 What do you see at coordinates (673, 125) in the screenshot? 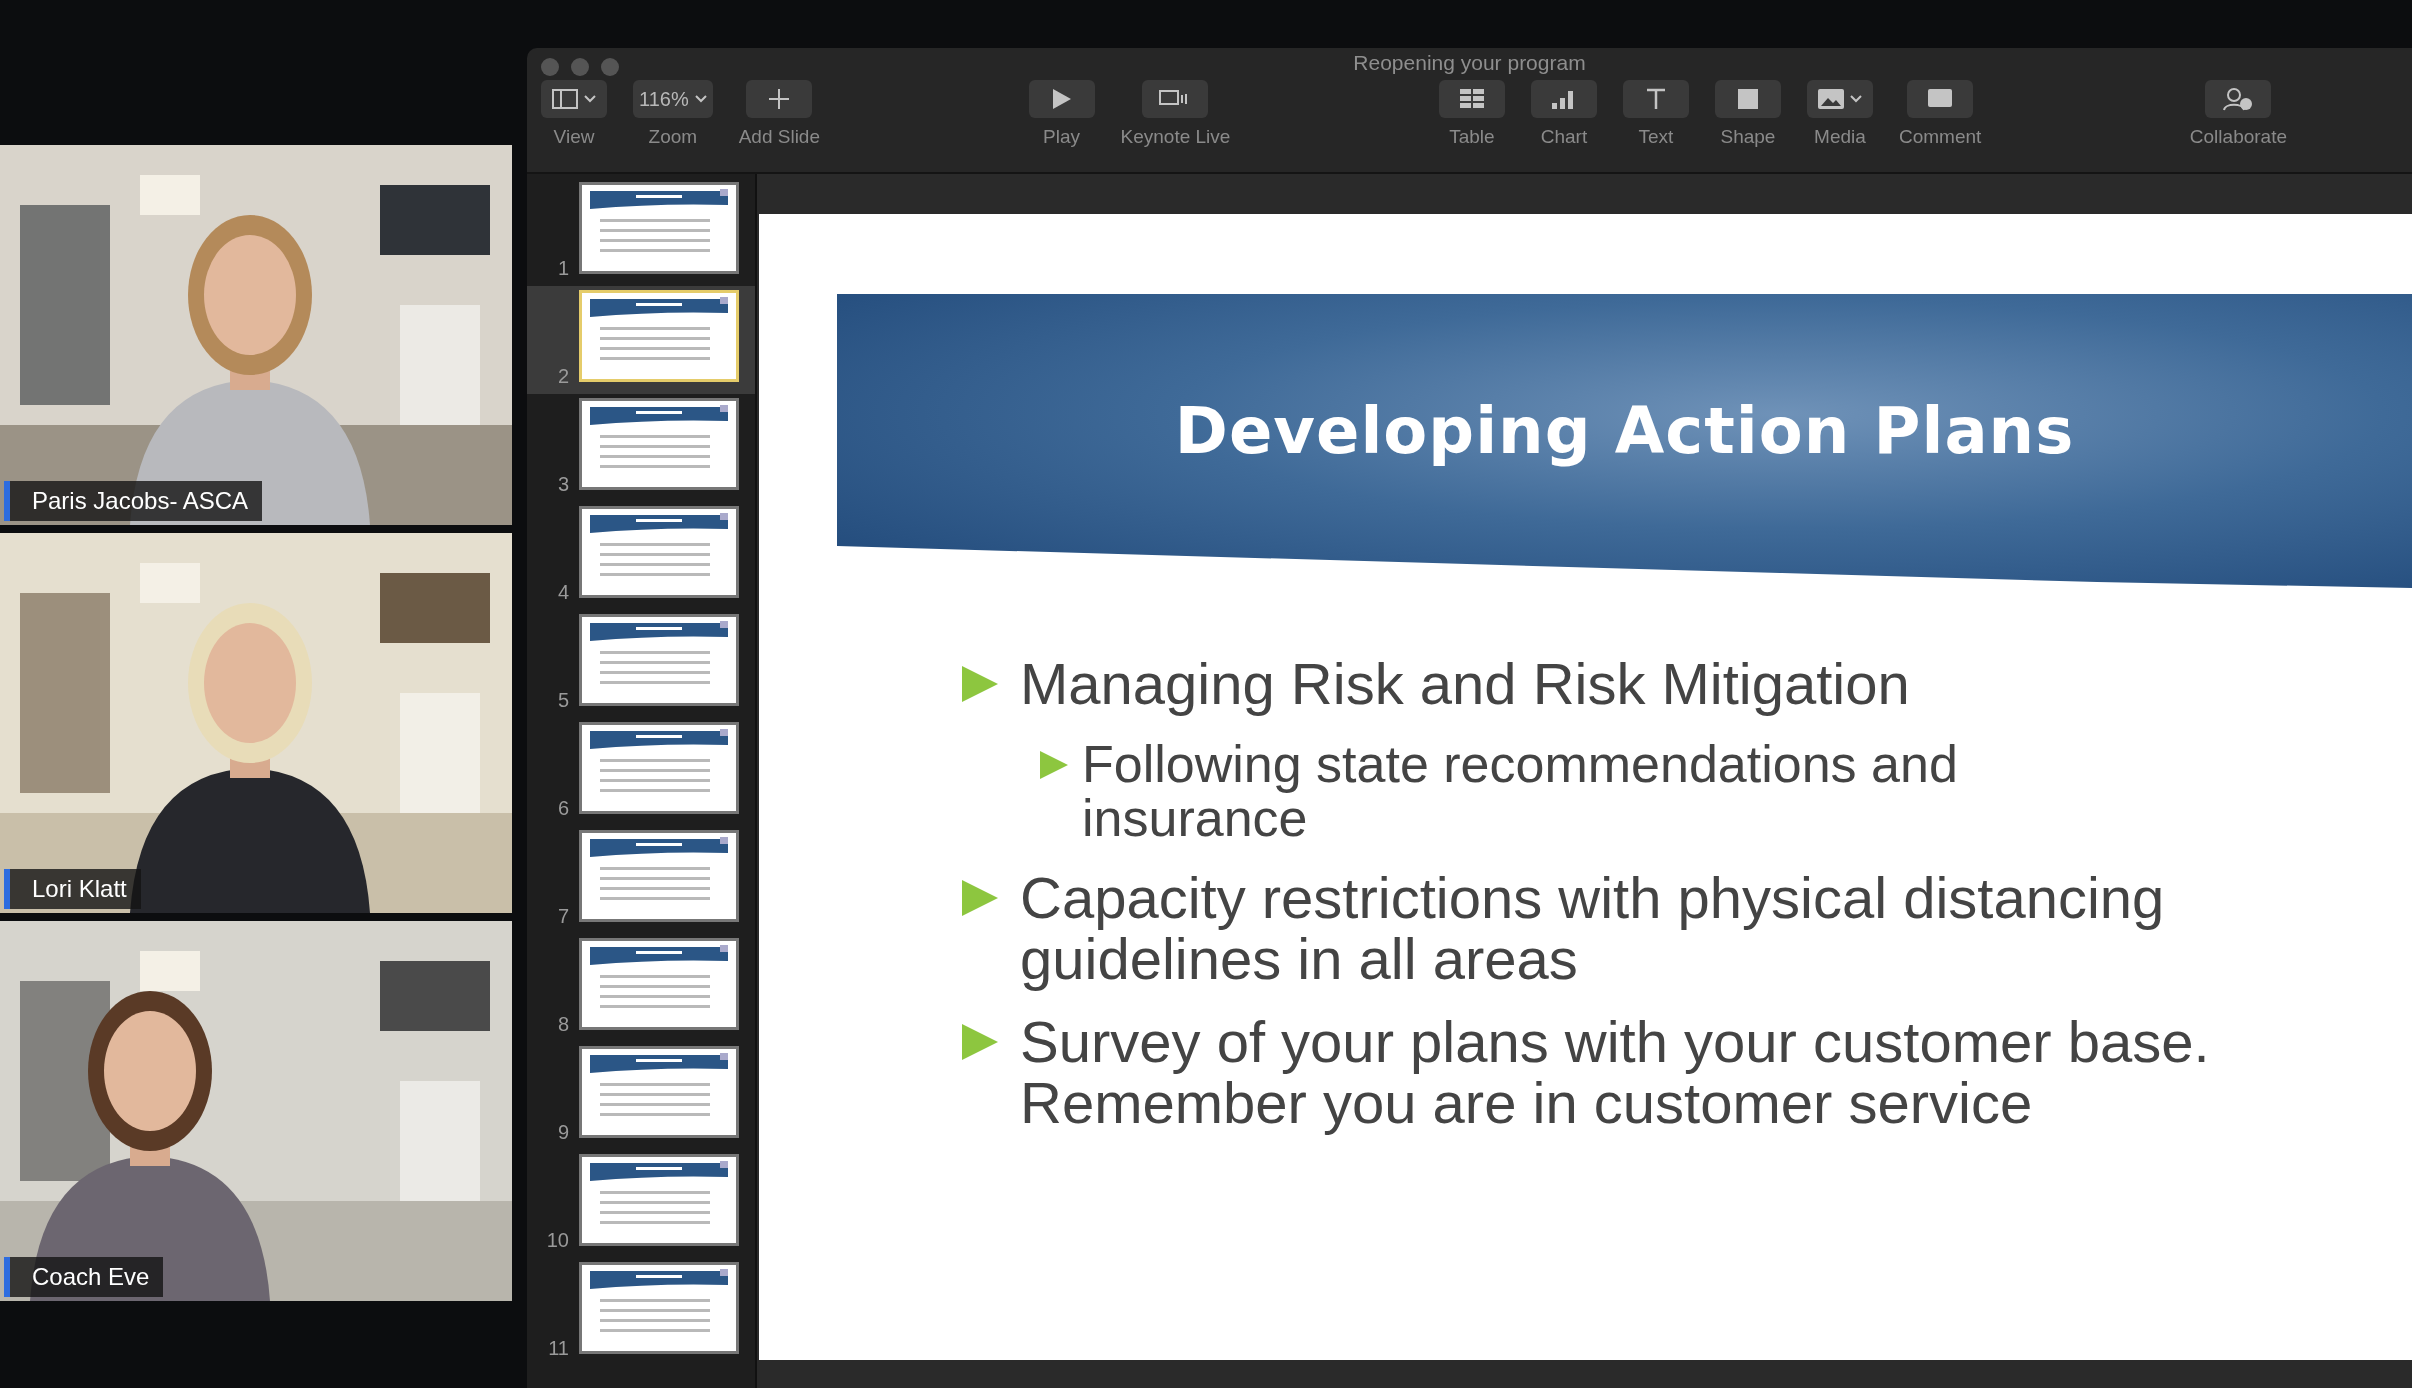
I see `zoom-button: 116% Zoom` at bounding box center [673, 125].